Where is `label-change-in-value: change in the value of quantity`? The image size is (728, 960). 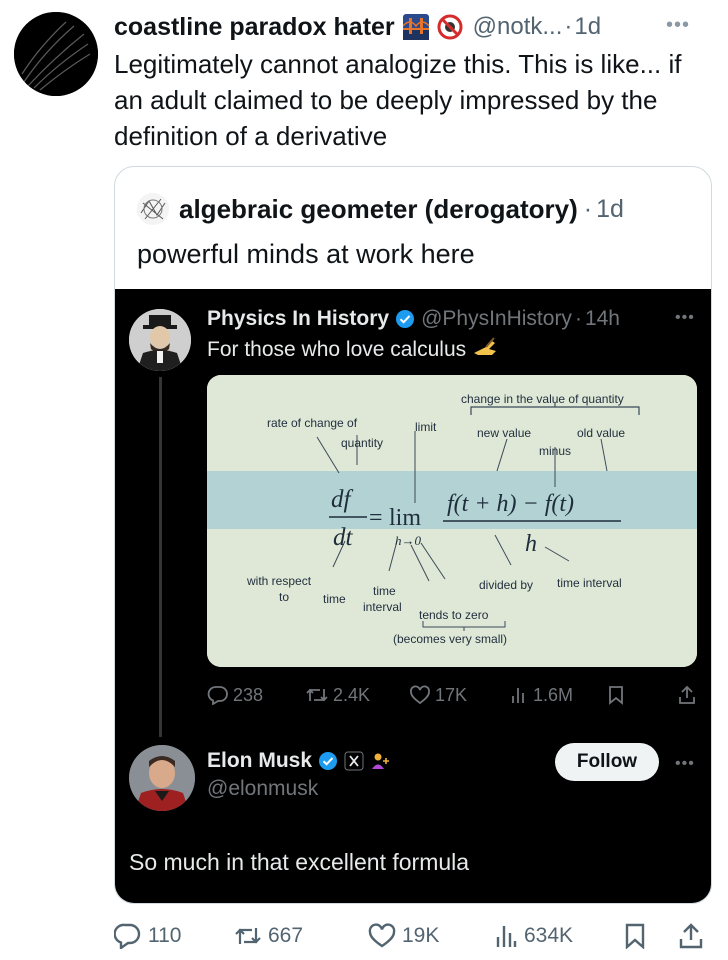 label-change-in-value: change in the value of quantity is located at coordinates (542, 399).